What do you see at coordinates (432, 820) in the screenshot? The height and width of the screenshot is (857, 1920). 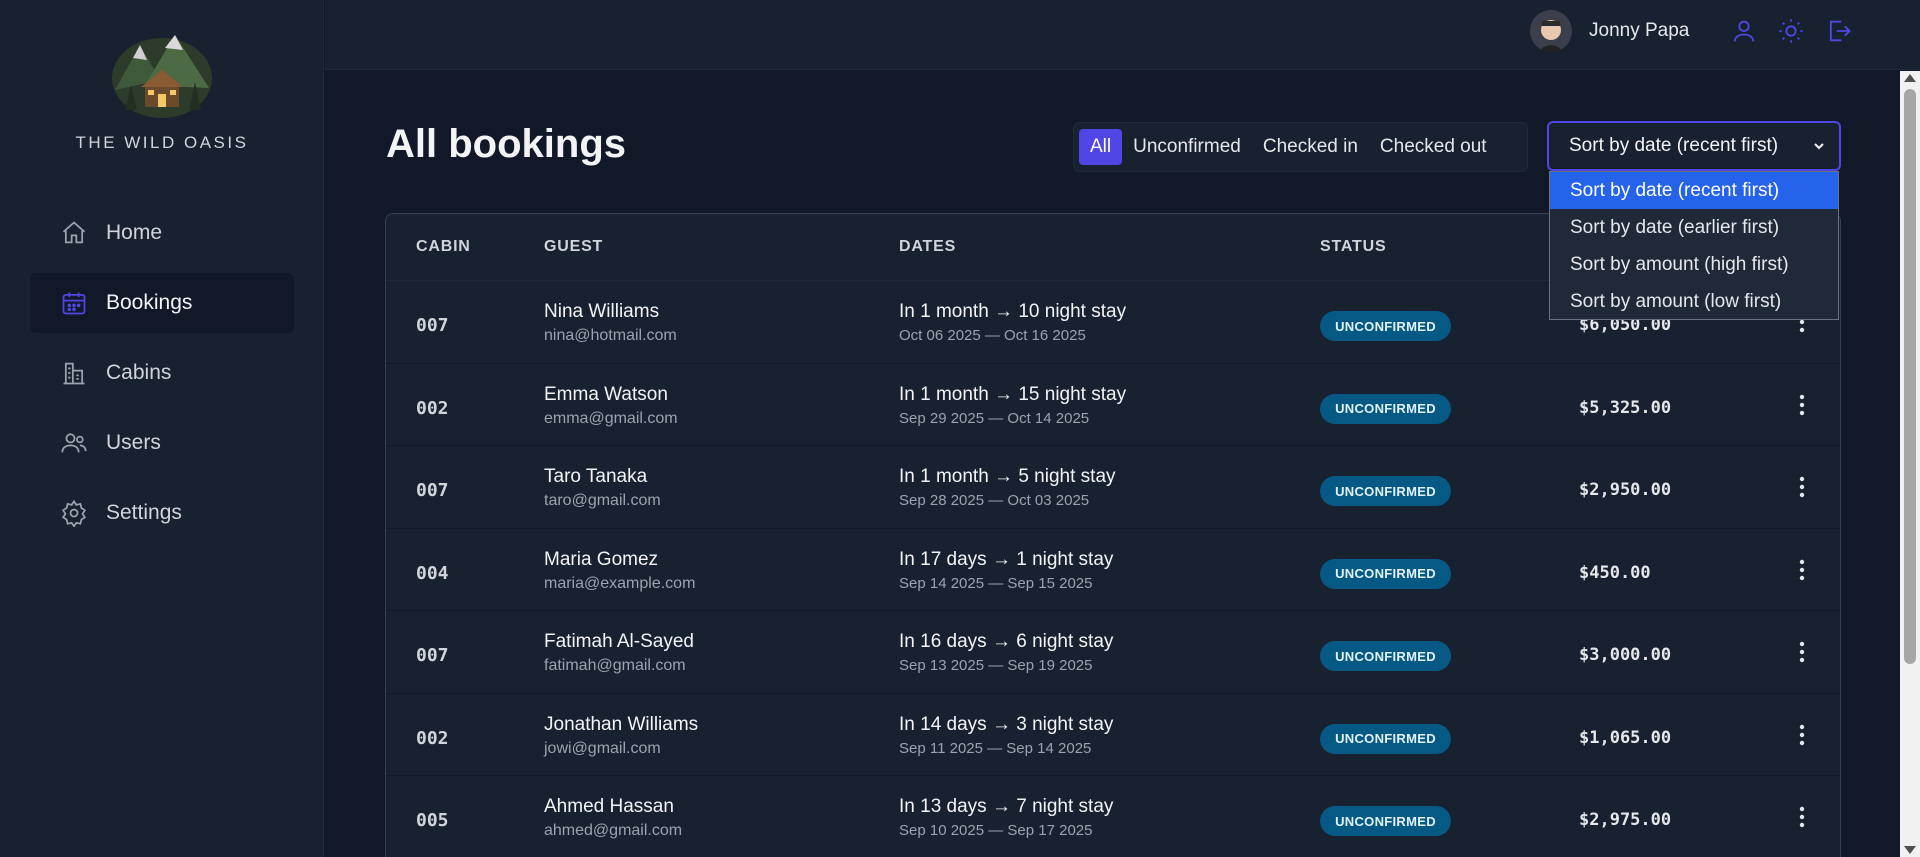 I see `cabin-number: 005` at bounding box center [432, 820].